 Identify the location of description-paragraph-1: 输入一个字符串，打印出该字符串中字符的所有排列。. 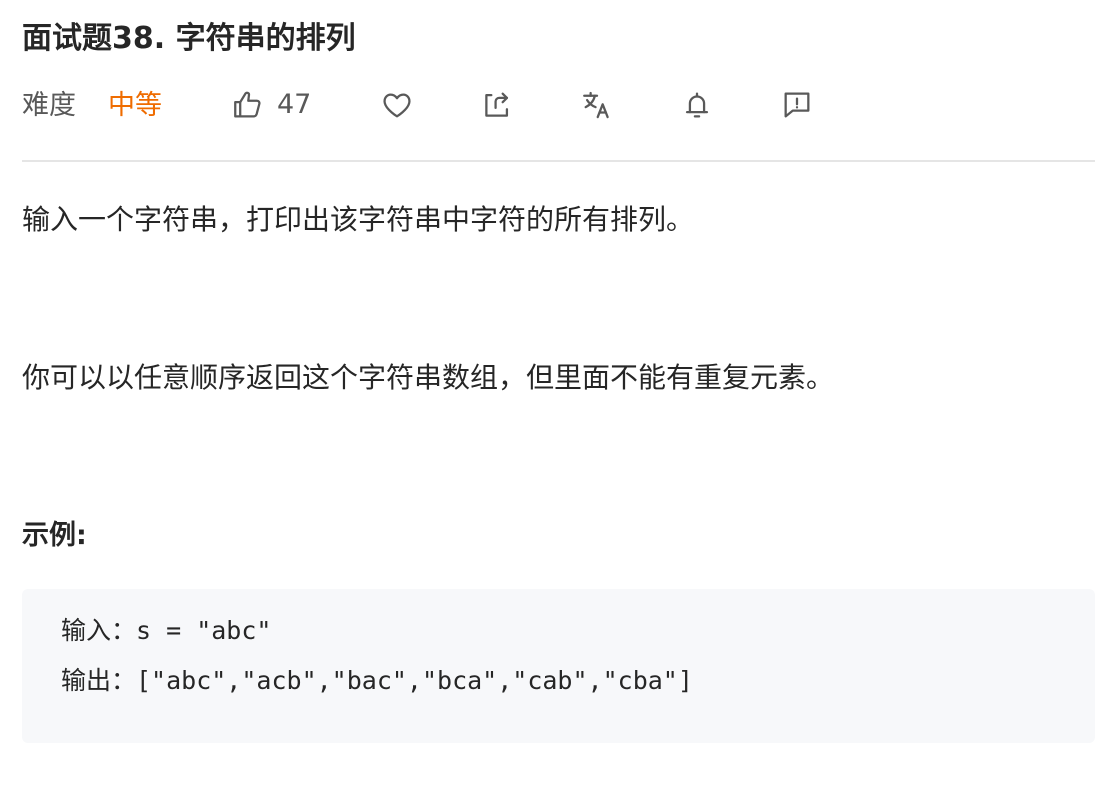
(358, 219).